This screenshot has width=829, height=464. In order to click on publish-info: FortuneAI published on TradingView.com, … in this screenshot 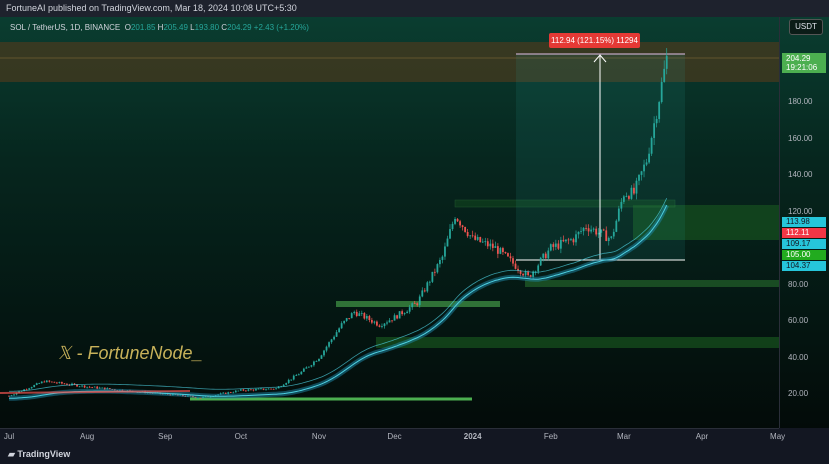, I will do `click(414, 8)`.